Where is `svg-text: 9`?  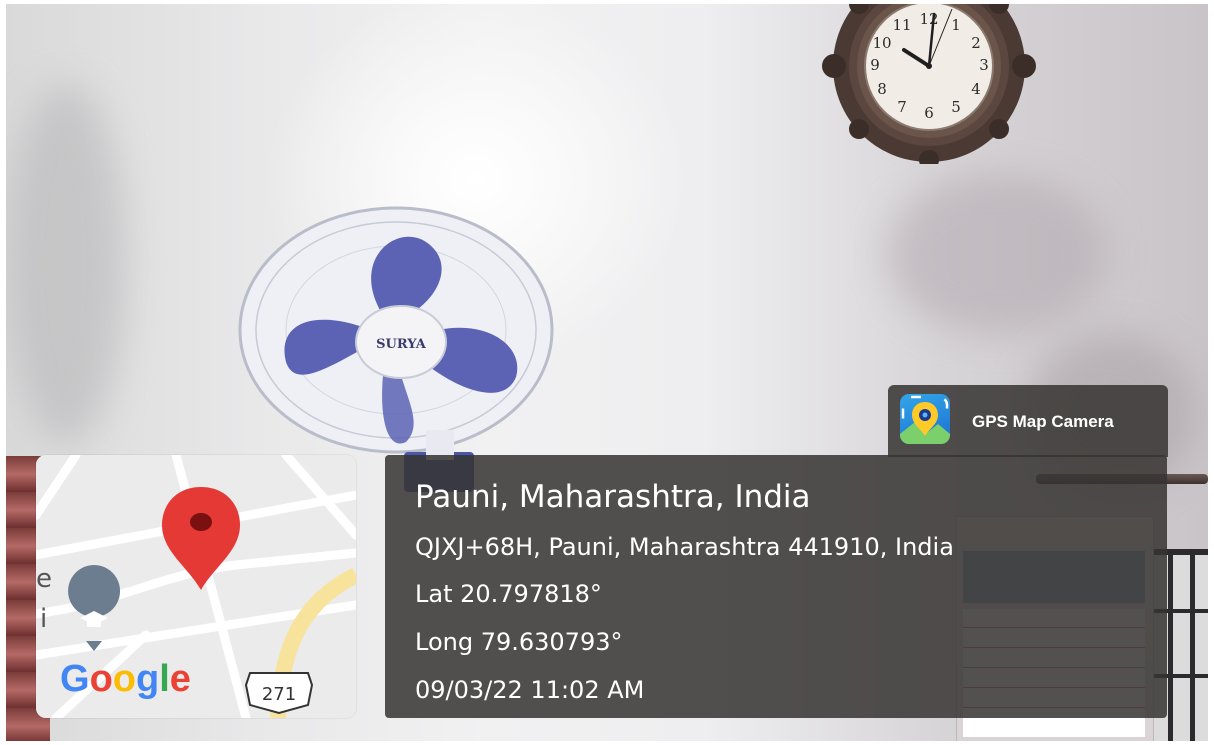 svg-text: 9 is located at coordinates (875, 65).